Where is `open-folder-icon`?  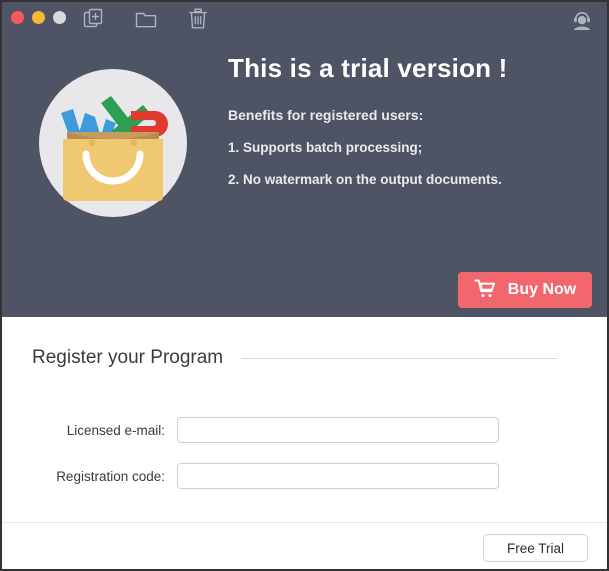
open-folder-icon is located at coordinates (146, 19).